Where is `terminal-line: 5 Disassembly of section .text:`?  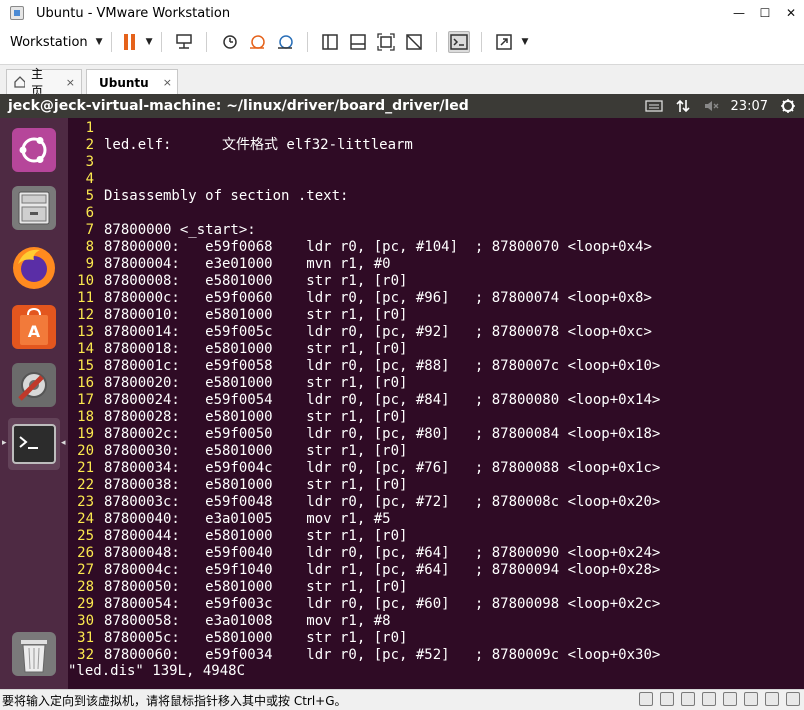 terminal-line: 5 Disassembly of section .text: is located at coordinates (208, 196).